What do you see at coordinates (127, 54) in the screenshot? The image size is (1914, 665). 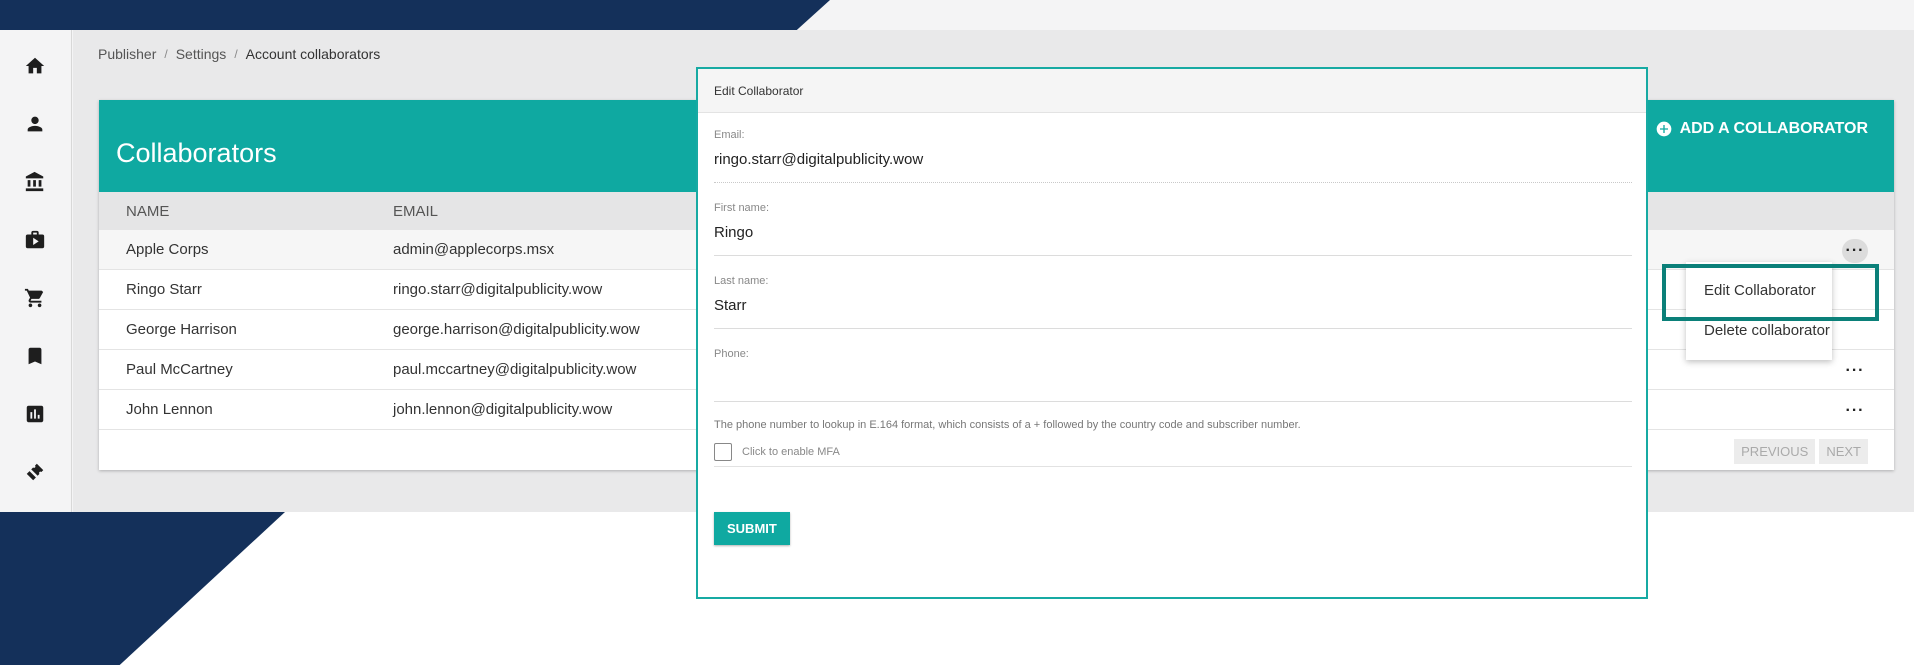 I see `breadcrumb-publisher: Publisher` at bounding box center [127, 54].